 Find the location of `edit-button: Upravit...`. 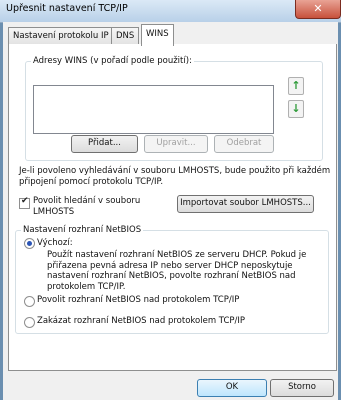

edit-button: Upravit... is located at coordinates (176, 144).